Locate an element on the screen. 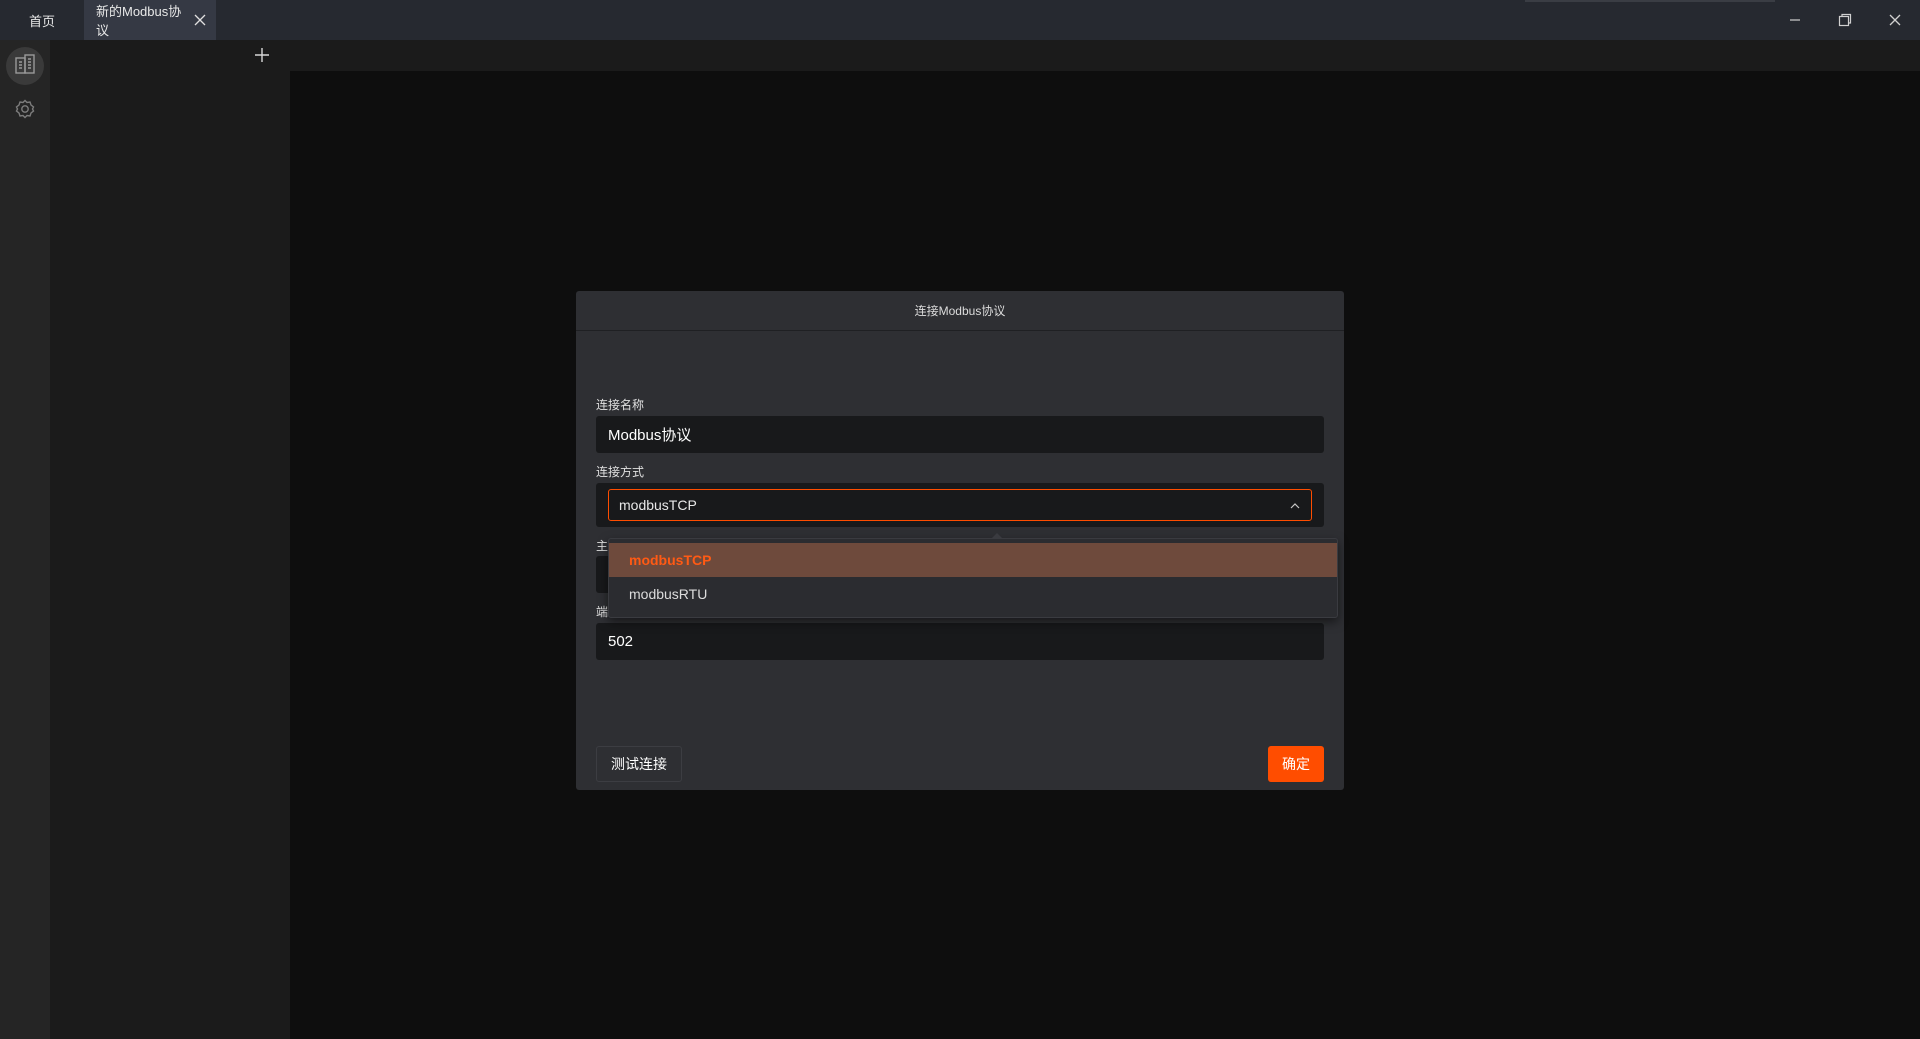 This screenshot has height=1039, width=1920. tab-home: 首页 is located at coordinates (42, 20).